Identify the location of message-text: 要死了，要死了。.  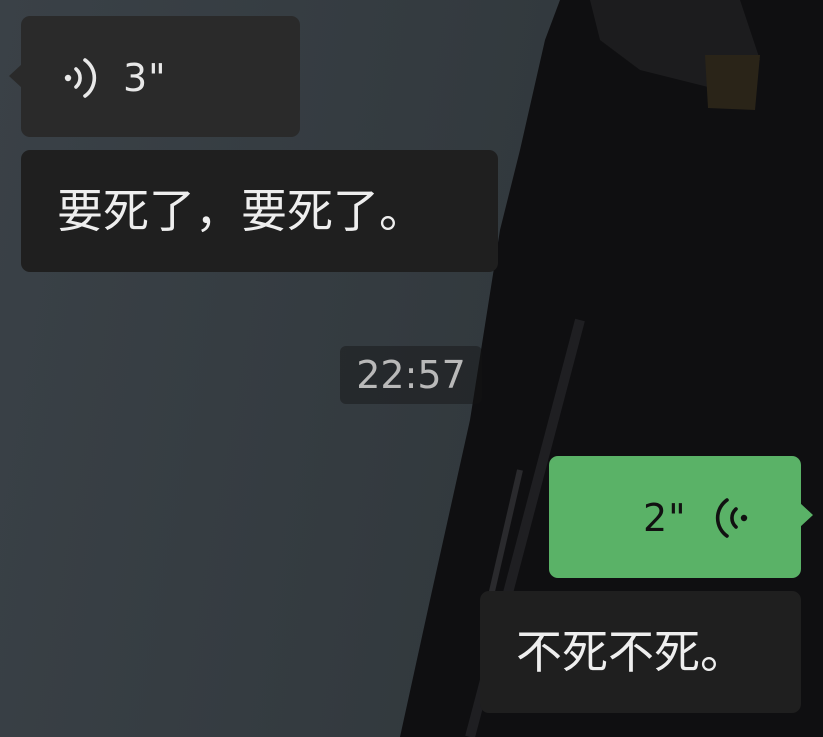
(241, 211).